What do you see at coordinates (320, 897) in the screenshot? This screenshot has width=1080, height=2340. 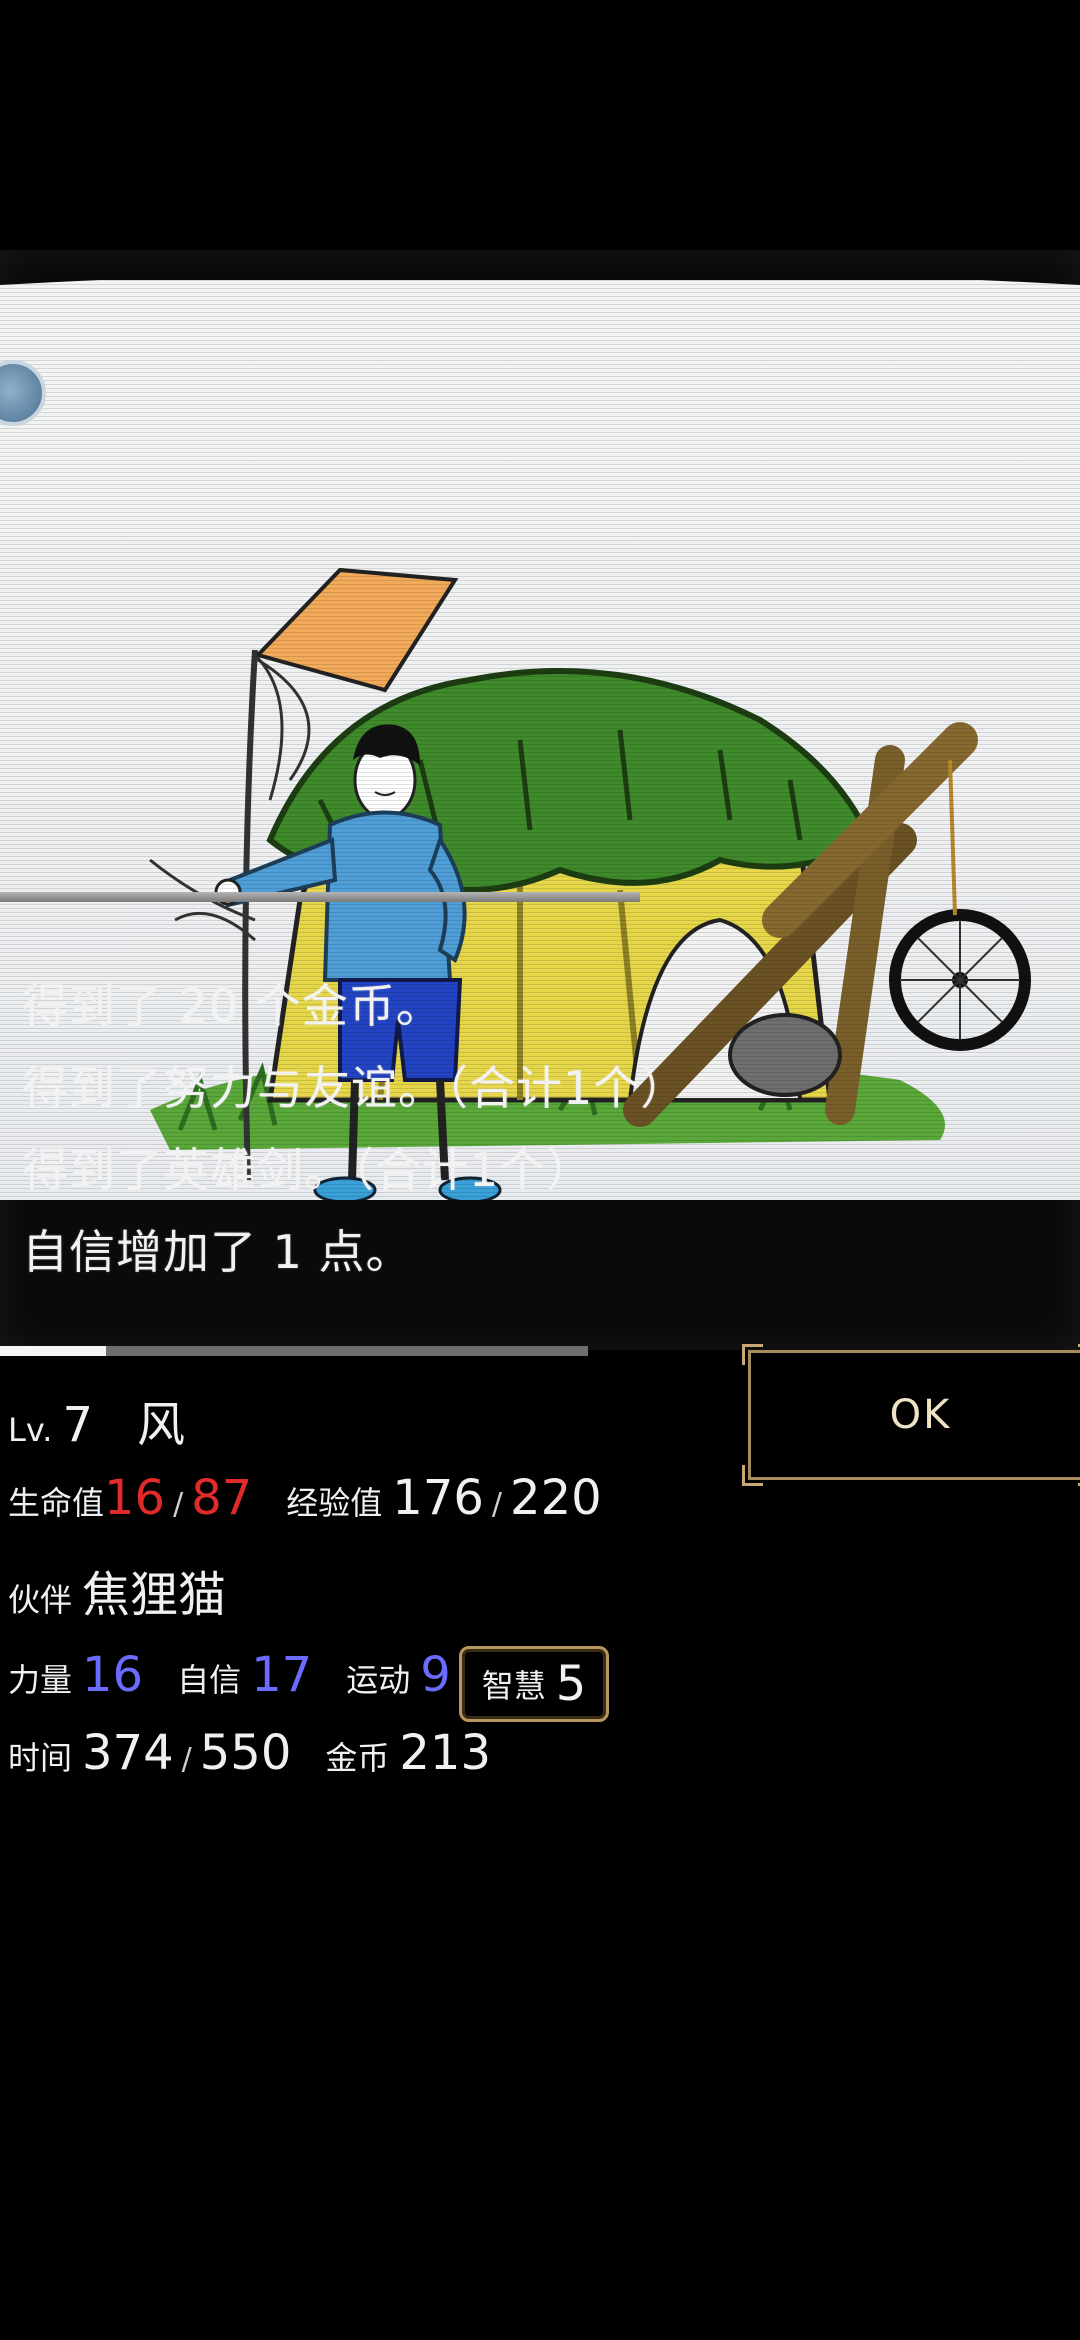 I see `scene-divider-bar` at bounding box center [320, 897].